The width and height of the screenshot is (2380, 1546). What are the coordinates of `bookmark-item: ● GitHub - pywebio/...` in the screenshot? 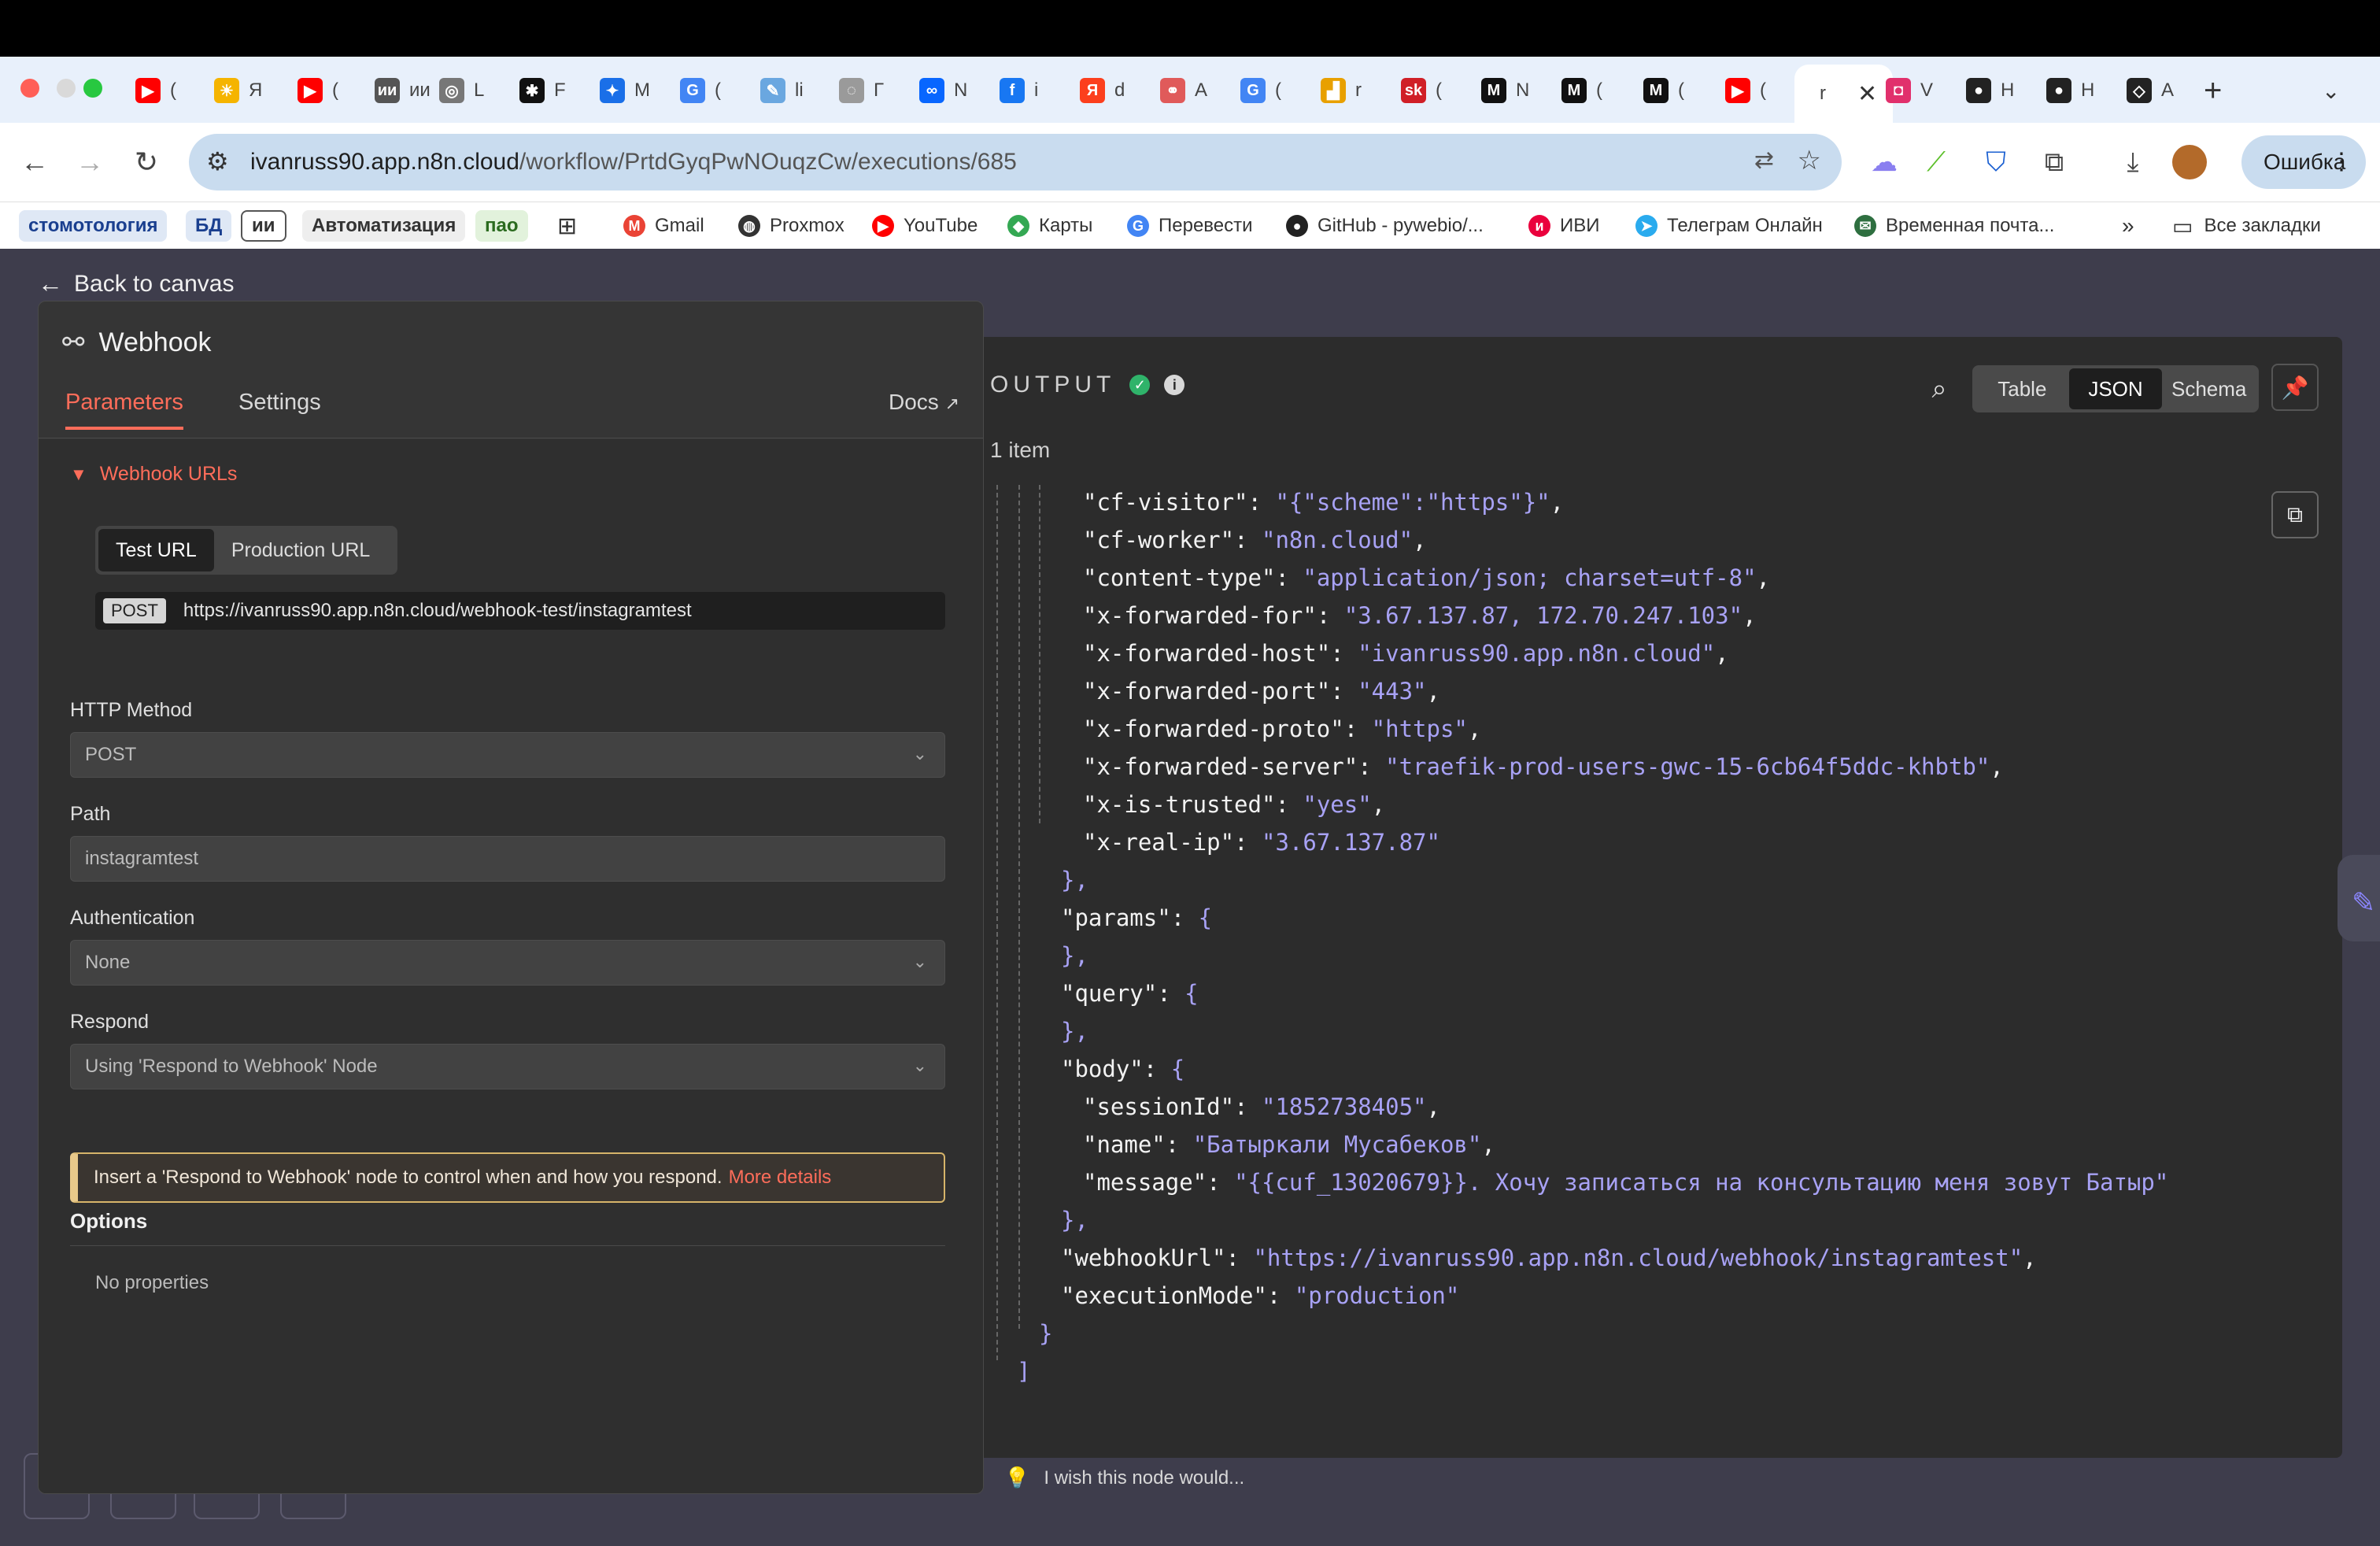 It's located at (1385, 226).